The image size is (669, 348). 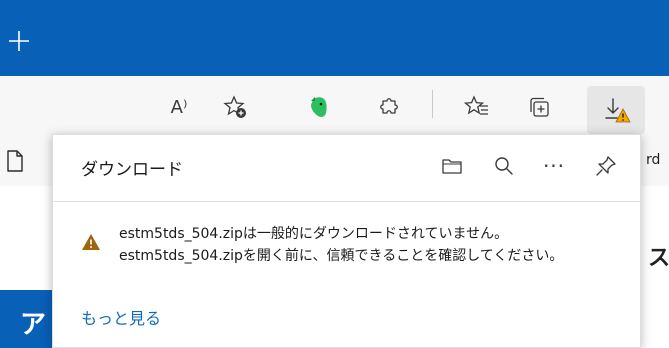 I want to click on evernote-icon, so click(x=319, y=107).